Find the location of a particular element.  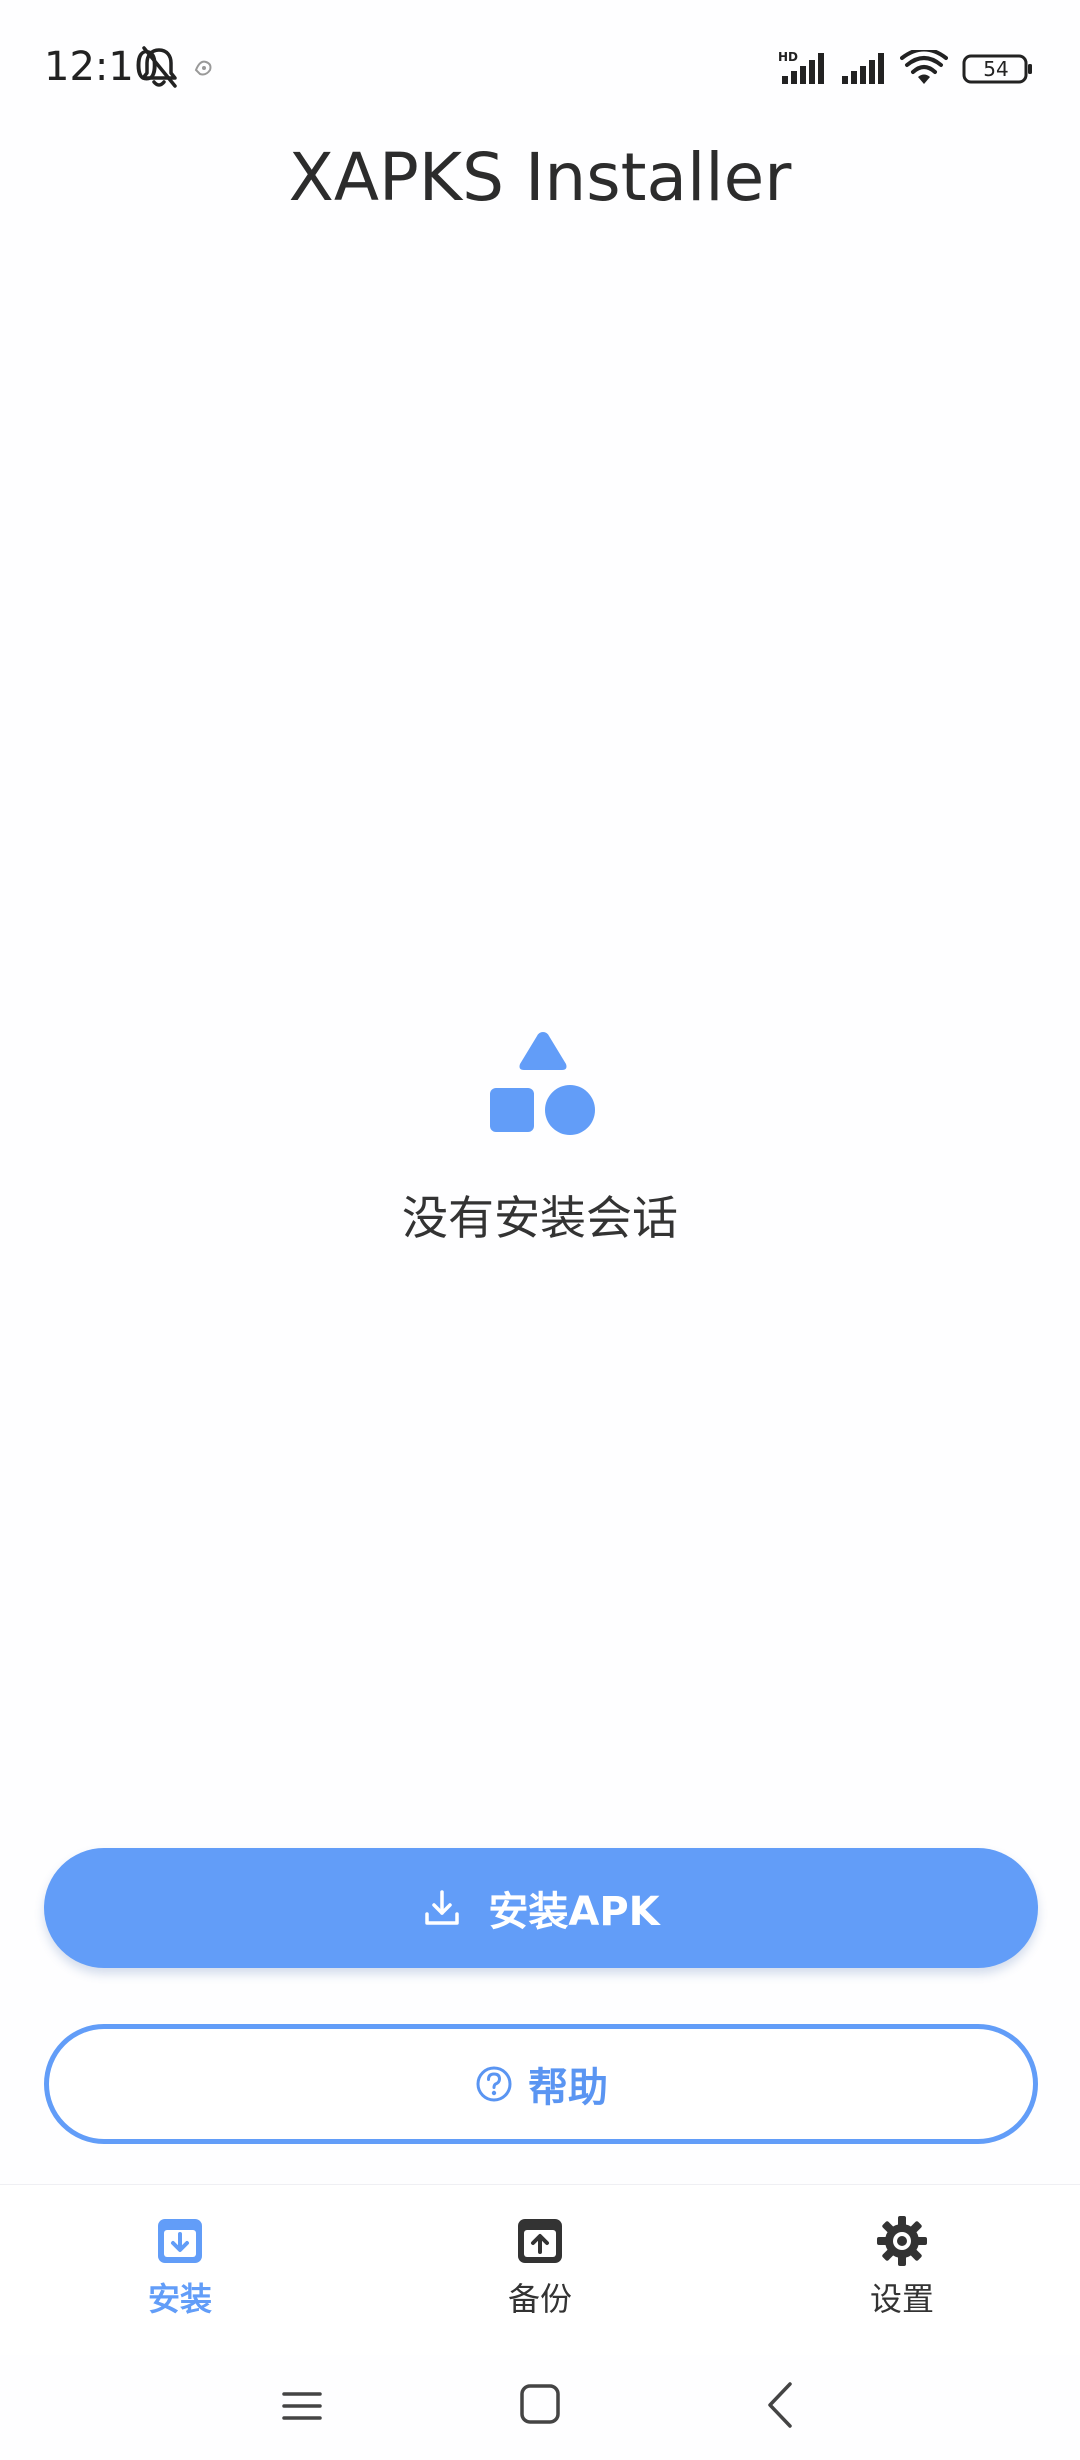

help-circle-icon is located at coordinates (494, 2084).